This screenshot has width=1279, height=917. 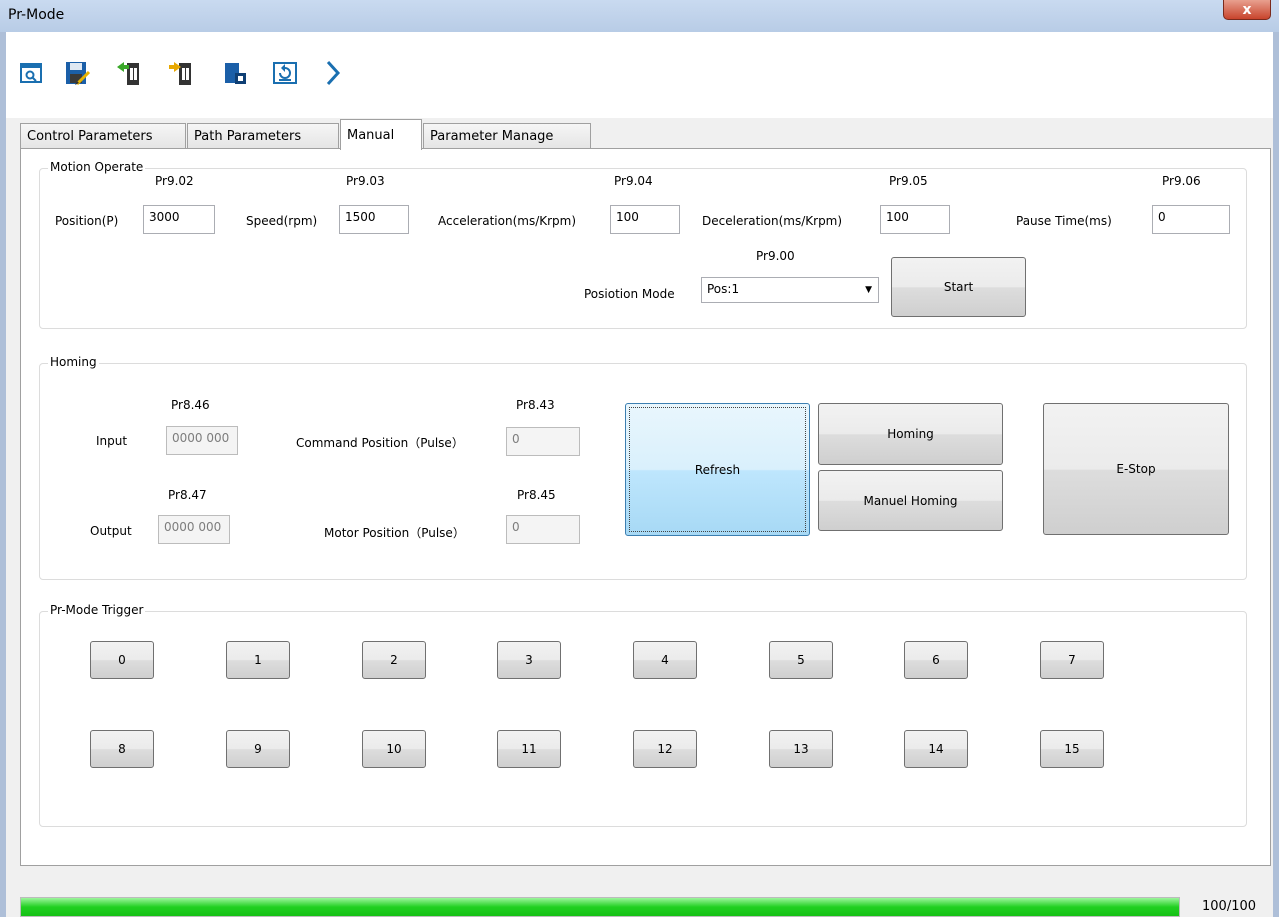 What do you see at coordinates (187, 495) in the screenshot?
I see `output-pr-label: Pr8.47` at bounding box center [187, 495].